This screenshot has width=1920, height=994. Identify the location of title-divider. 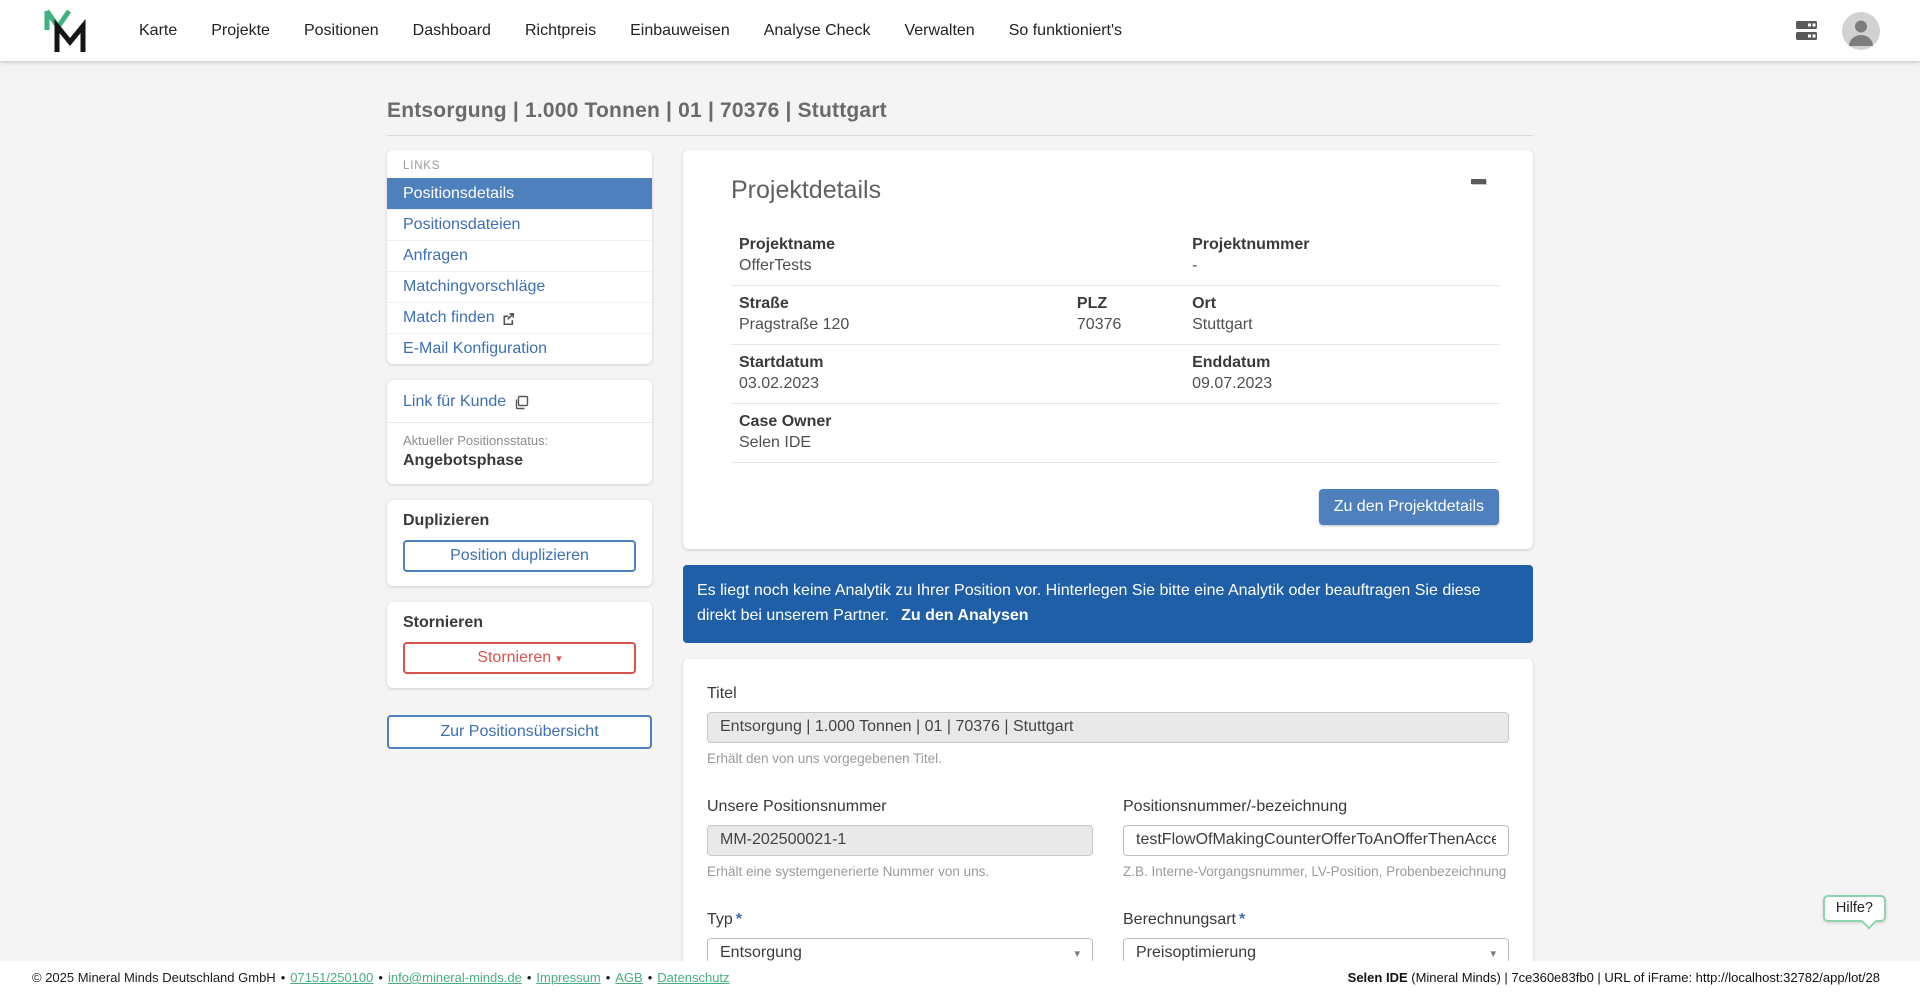
(960, 135).